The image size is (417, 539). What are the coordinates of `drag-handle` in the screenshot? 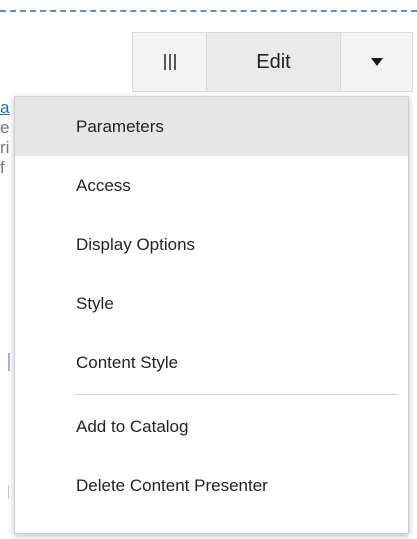 It's located at (170, 62).